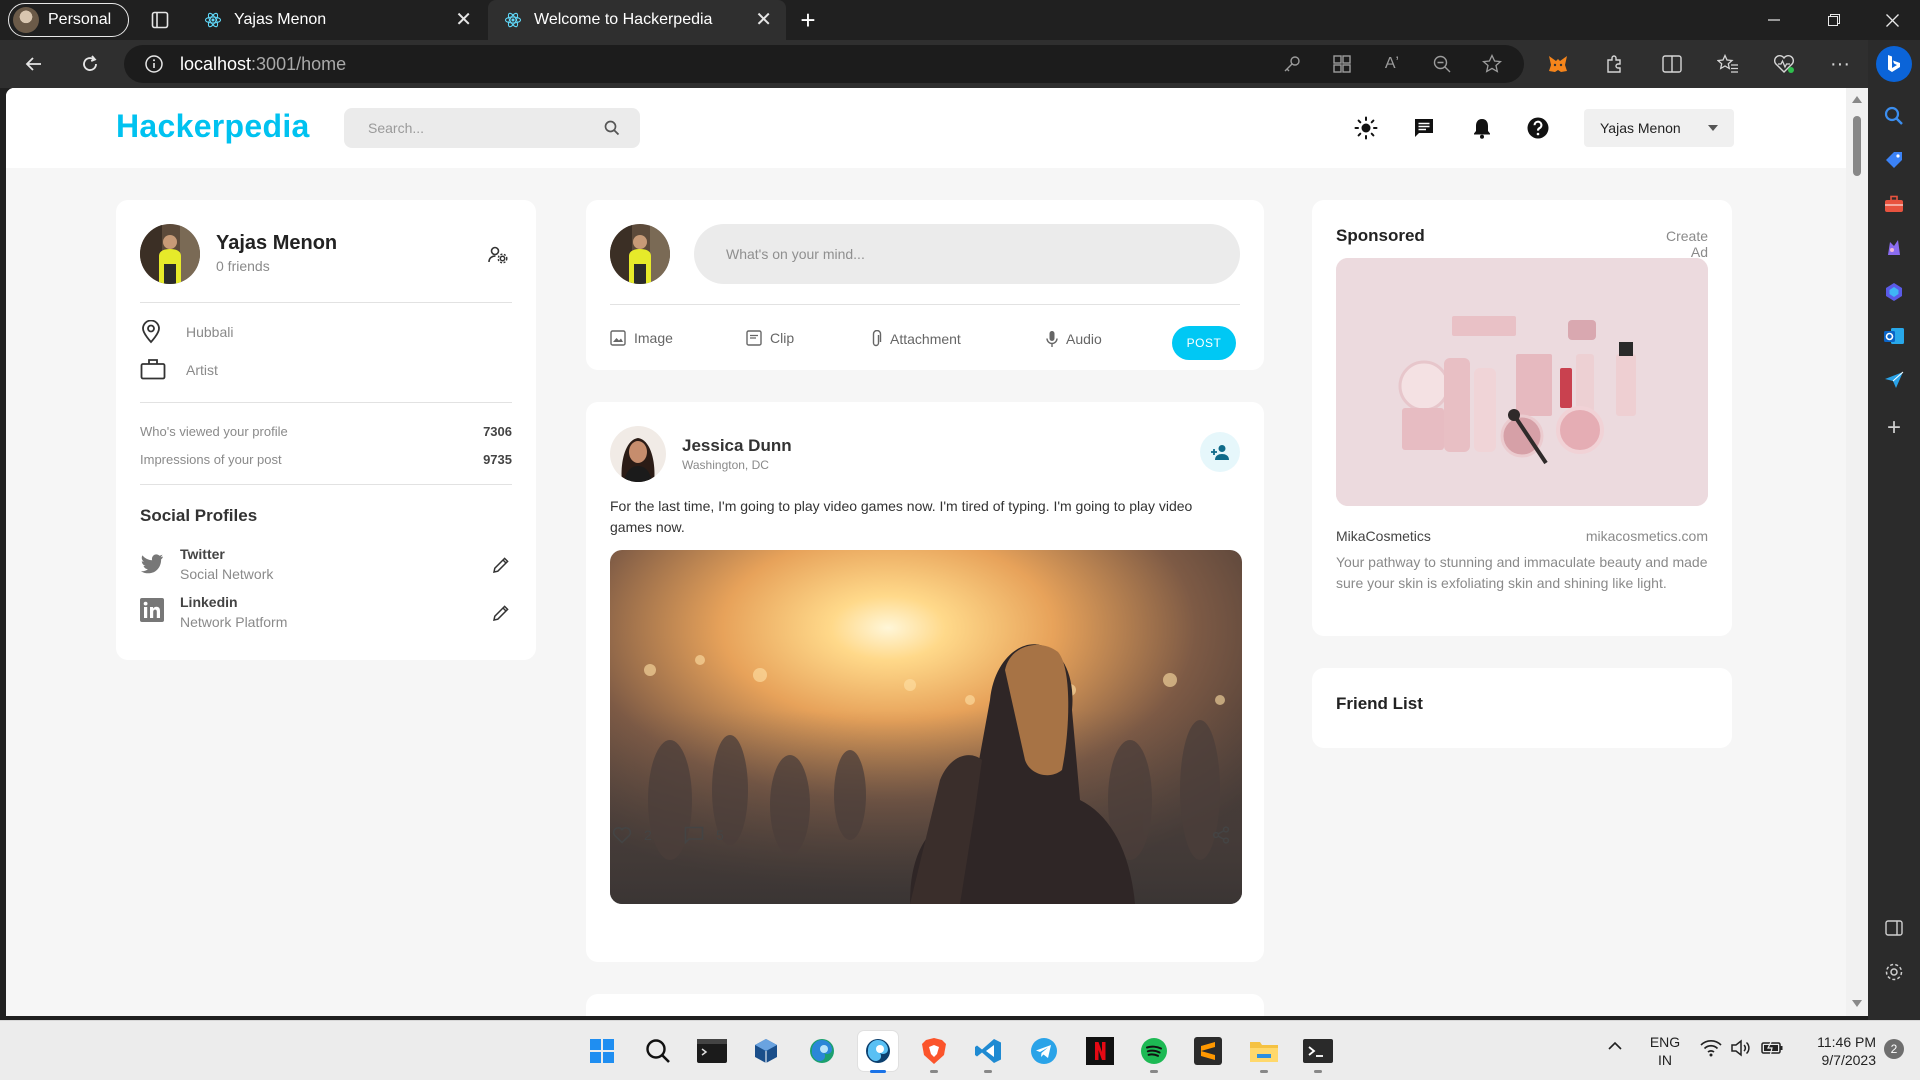 This screenshot has height=1080, width=1920. What do you see at coordinates (1892, 20) in the screenshot?
I see `close-window-icon` at bounding box center [1892, 20].